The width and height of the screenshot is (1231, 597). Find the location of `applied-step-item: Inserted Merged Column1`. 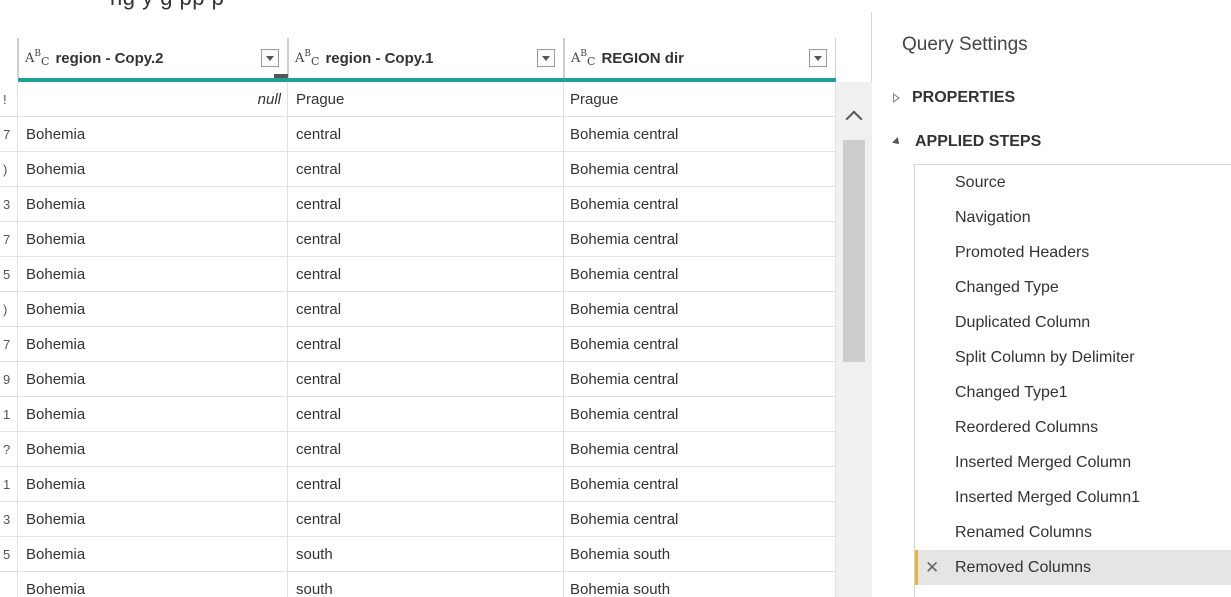

applied-step-item: Inserted Merged Column1 is located at coordinates (1073, 497).